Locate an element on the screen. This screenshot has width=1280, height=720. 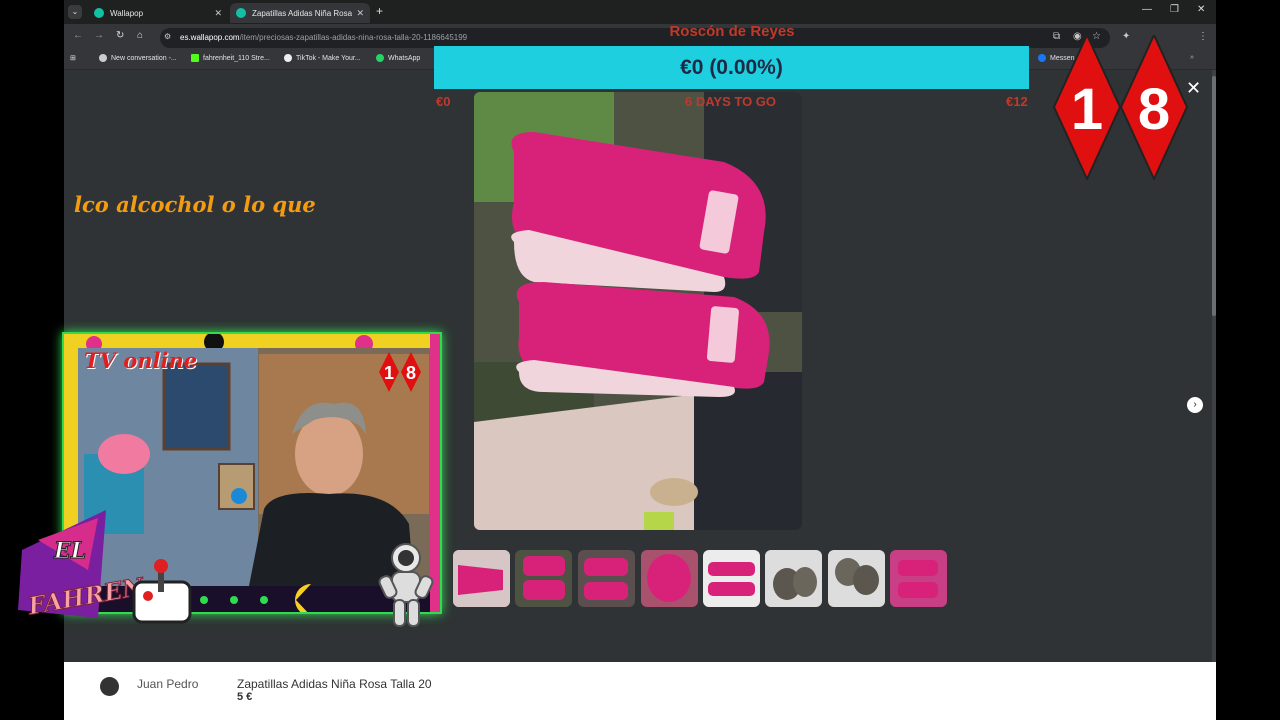
el-fahren-logo: EL FAHREN is located at coordinates (105, 567).